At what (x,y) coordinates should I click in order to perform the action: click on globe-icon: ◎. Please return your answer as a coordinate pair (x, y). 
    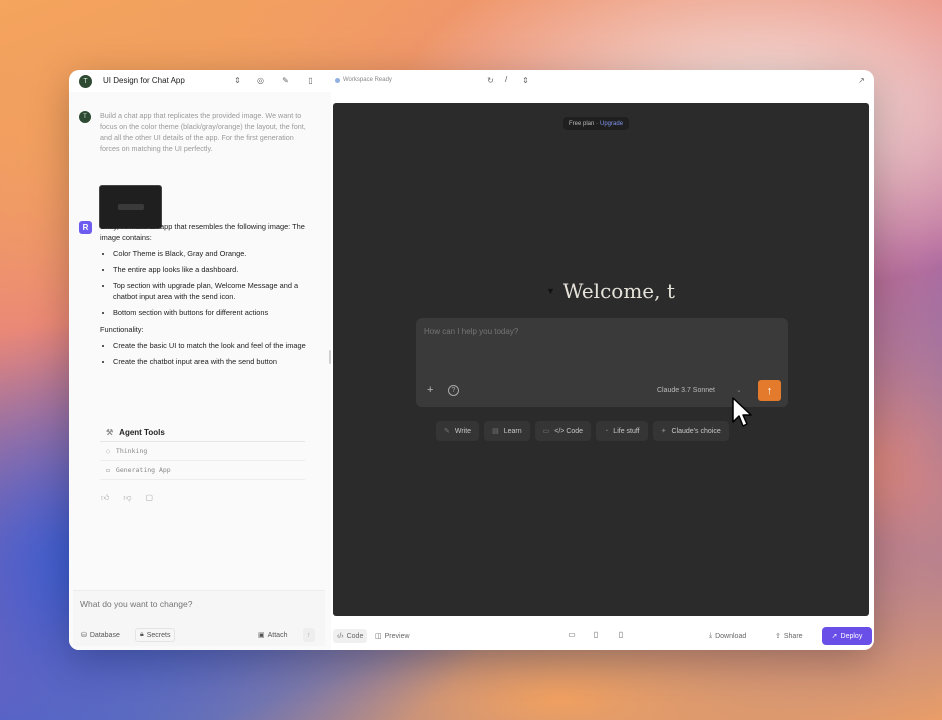
    Looking at the image, I should click on (260, 80).